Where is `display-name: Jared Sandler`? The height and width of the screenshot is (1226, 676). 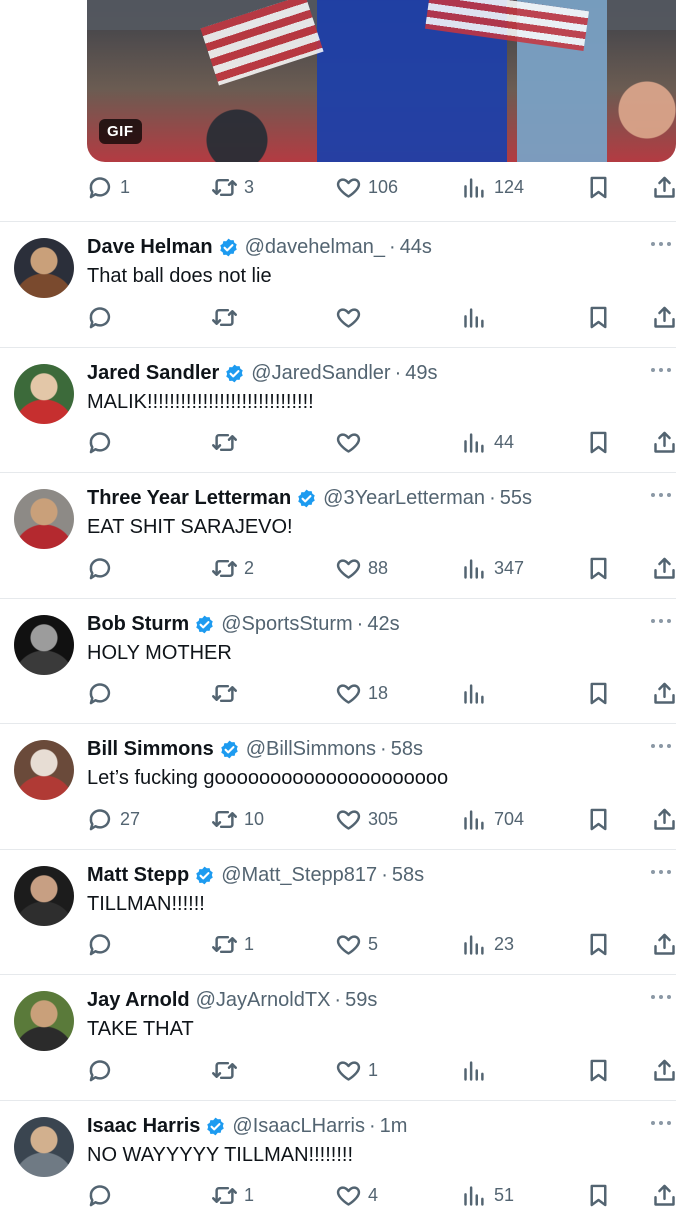 display-name: Jared Sandler is located at coordinates (153, 373).